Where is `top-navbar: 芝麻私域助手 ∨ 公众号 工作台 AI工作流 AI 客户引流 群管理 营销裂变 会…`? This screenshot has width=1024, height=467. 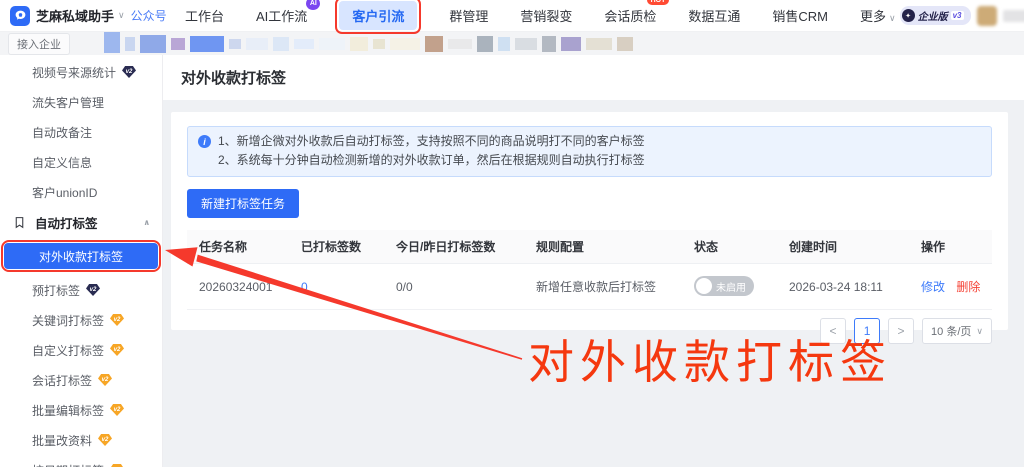
top-navbar: 芝麻私域助手 ∨ 公众号 工作台 AI工作流 AI 客户引流 群管理 营销裂变 会… is located at coordinates (512, 17).